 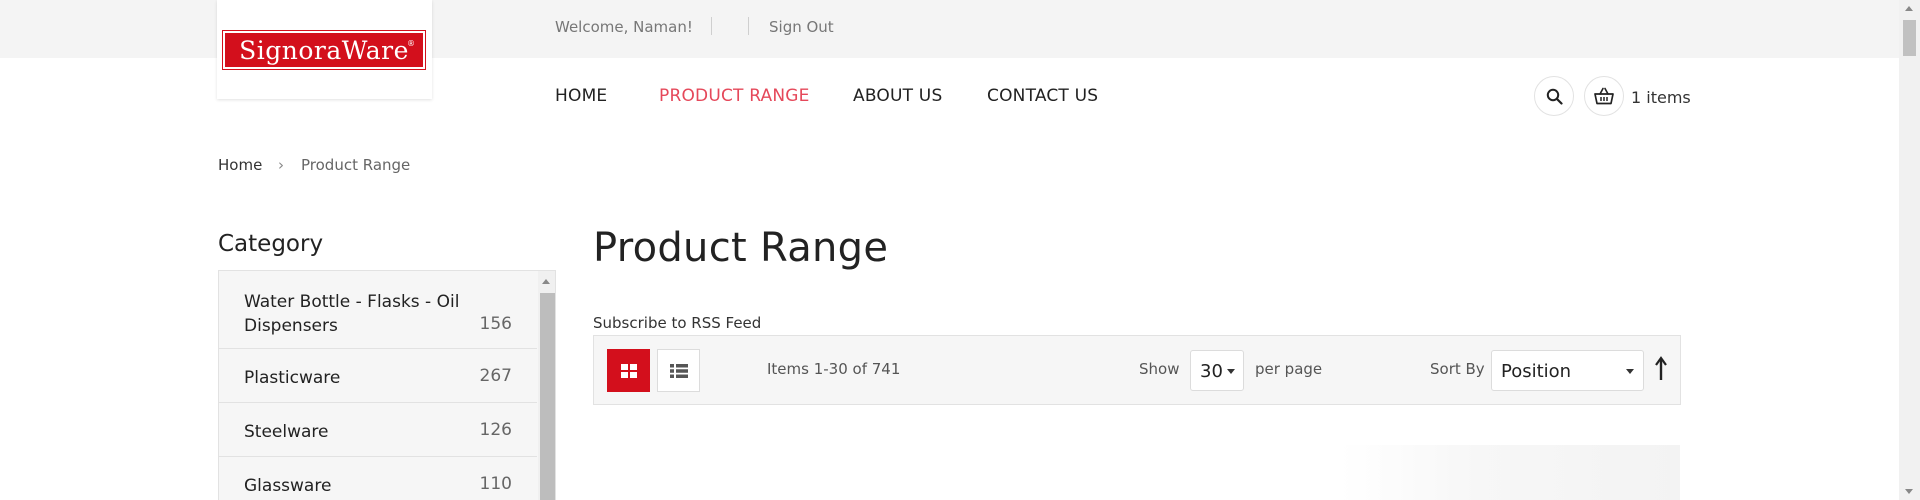 I want to click on rss-feed-link: Subscribe to RSS Feed, so click(x=677, y=323).